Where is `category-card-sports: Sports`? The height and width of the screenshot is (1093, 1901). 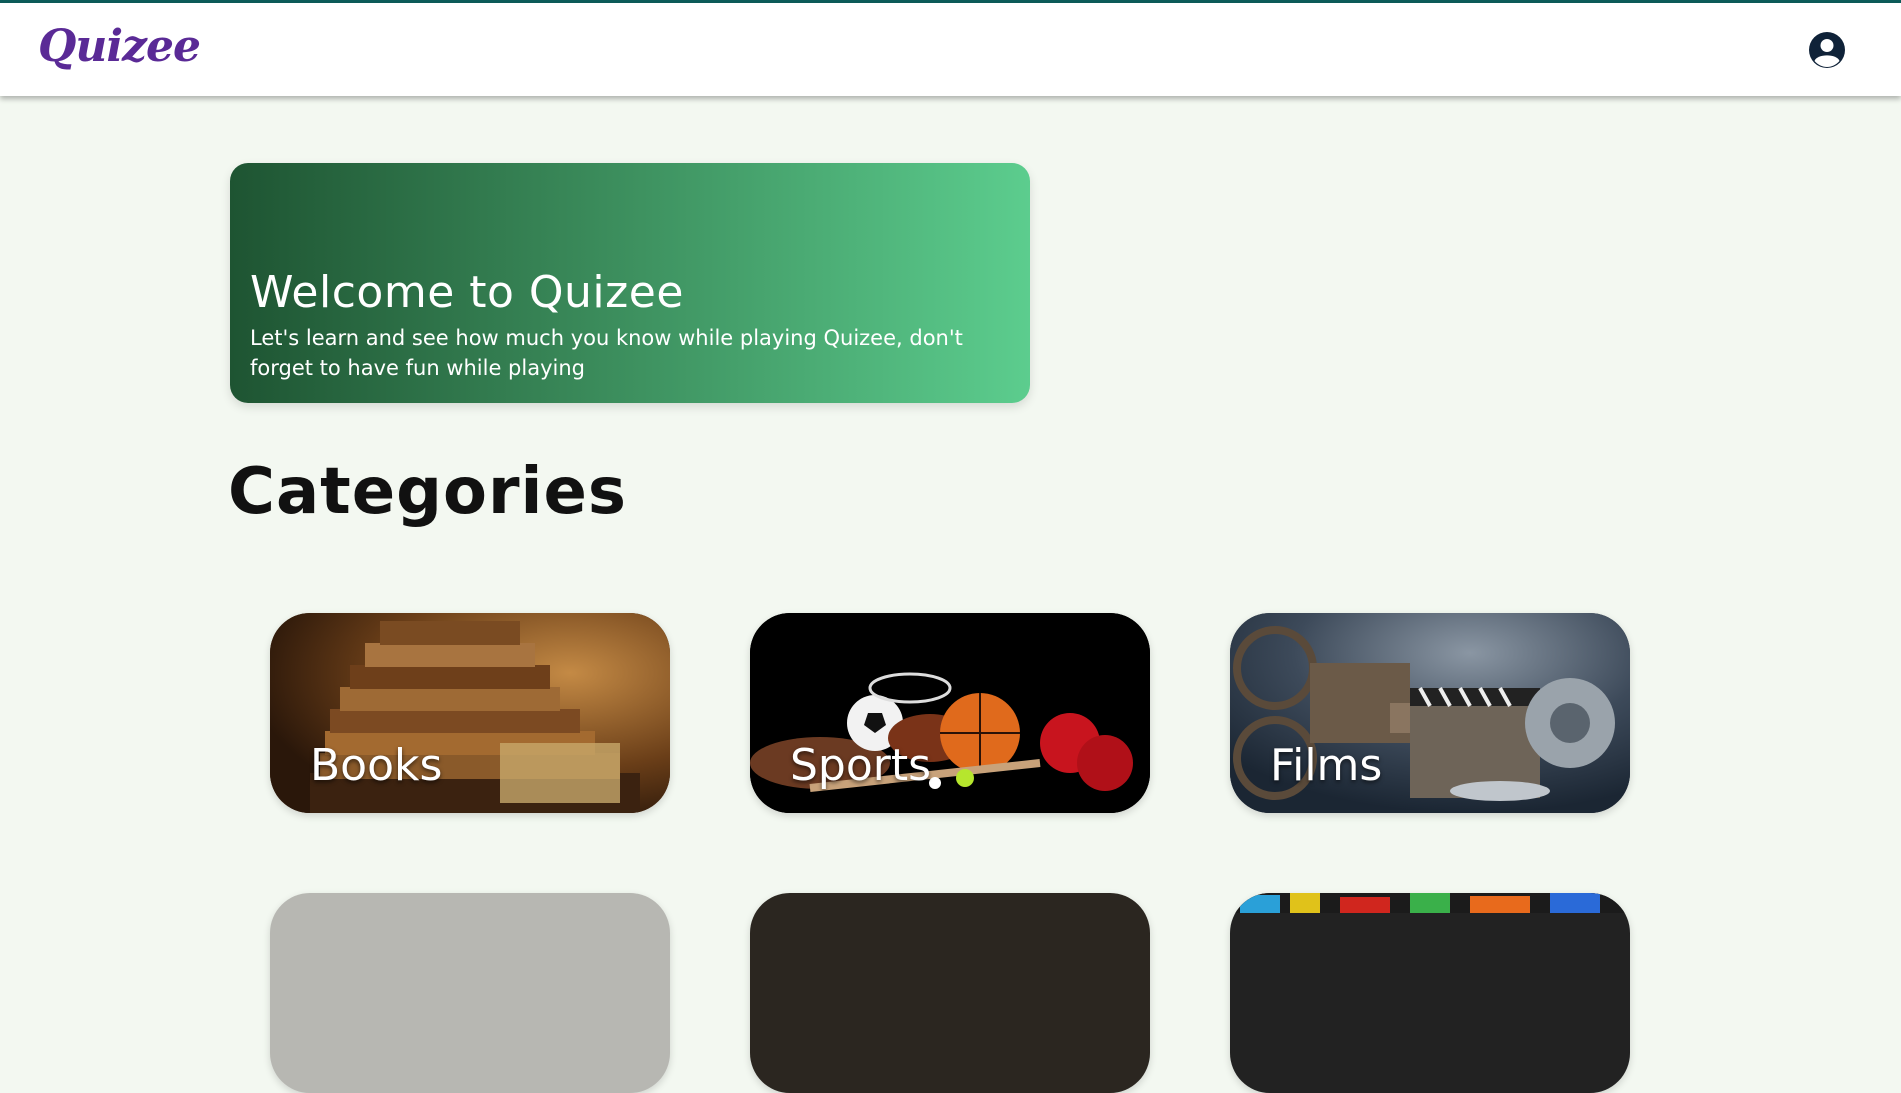 category-card-sports: Sports is located at coordinates (950, 713).